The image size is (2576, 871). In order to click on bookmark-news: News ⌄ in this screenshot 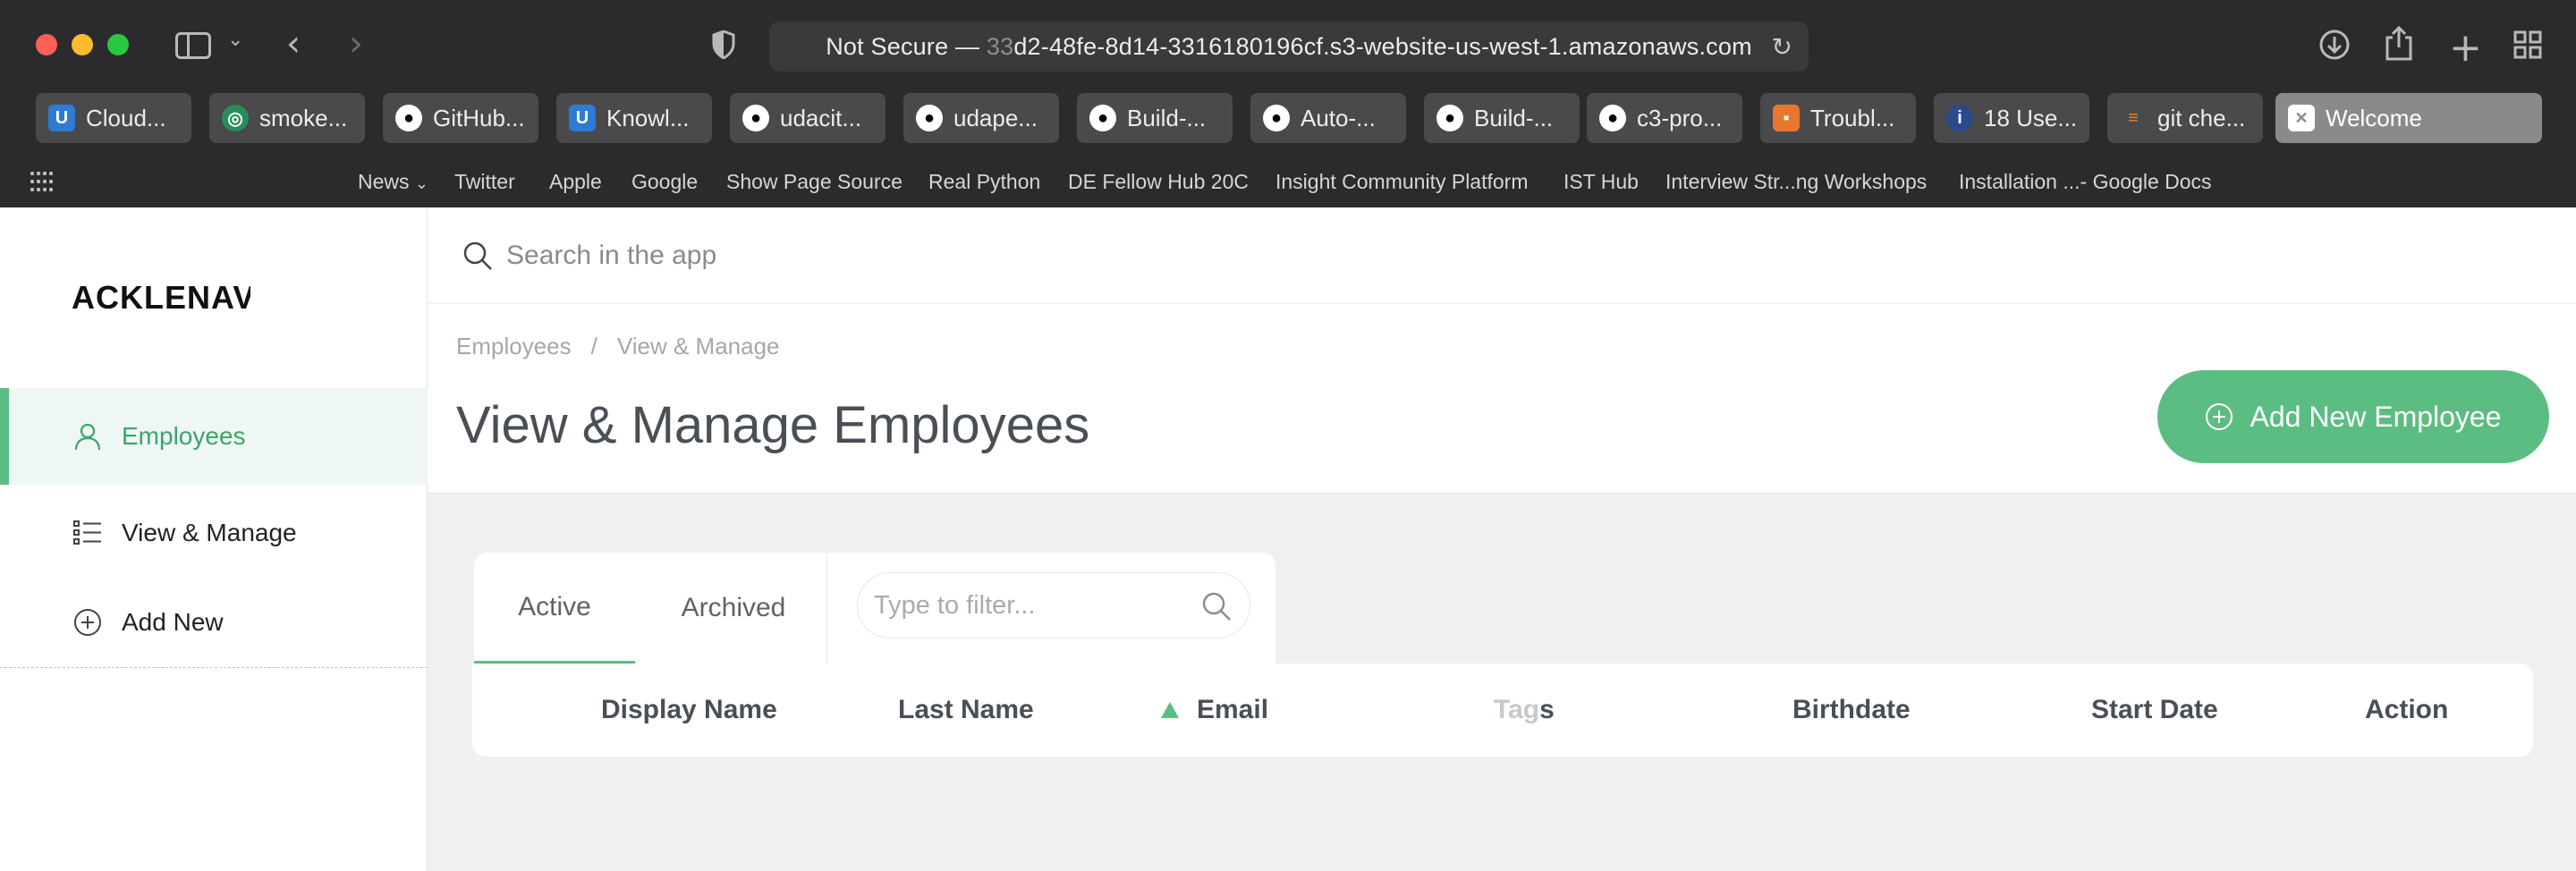, I will do `click(393, 182)`.